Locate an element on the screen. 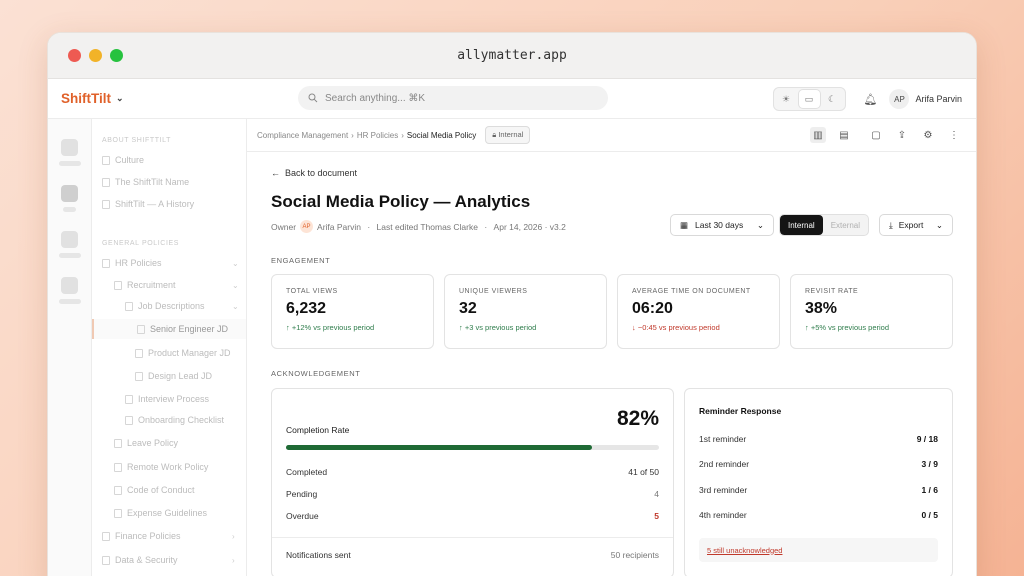 This screenshot has width=1024, height=576. sidebar-item: ShiftTilt — A History is located at coordinates (148, 204).